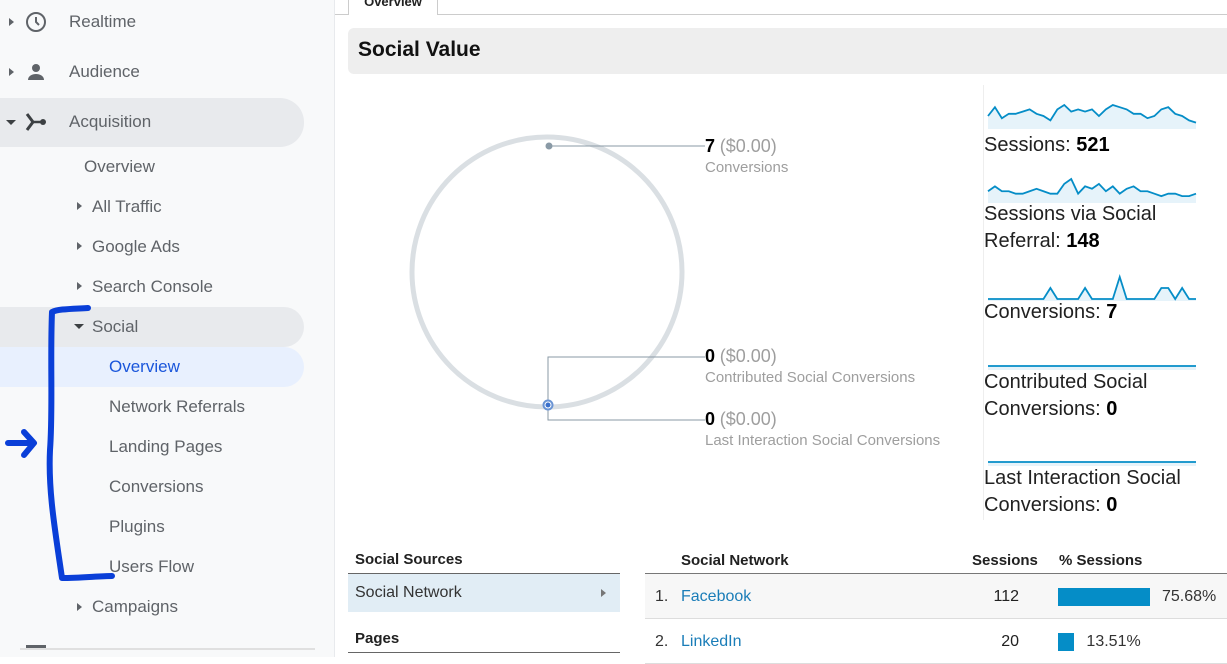  I want to click on table-row: 1. Facebook 112 75.68%, so click(936, 596).